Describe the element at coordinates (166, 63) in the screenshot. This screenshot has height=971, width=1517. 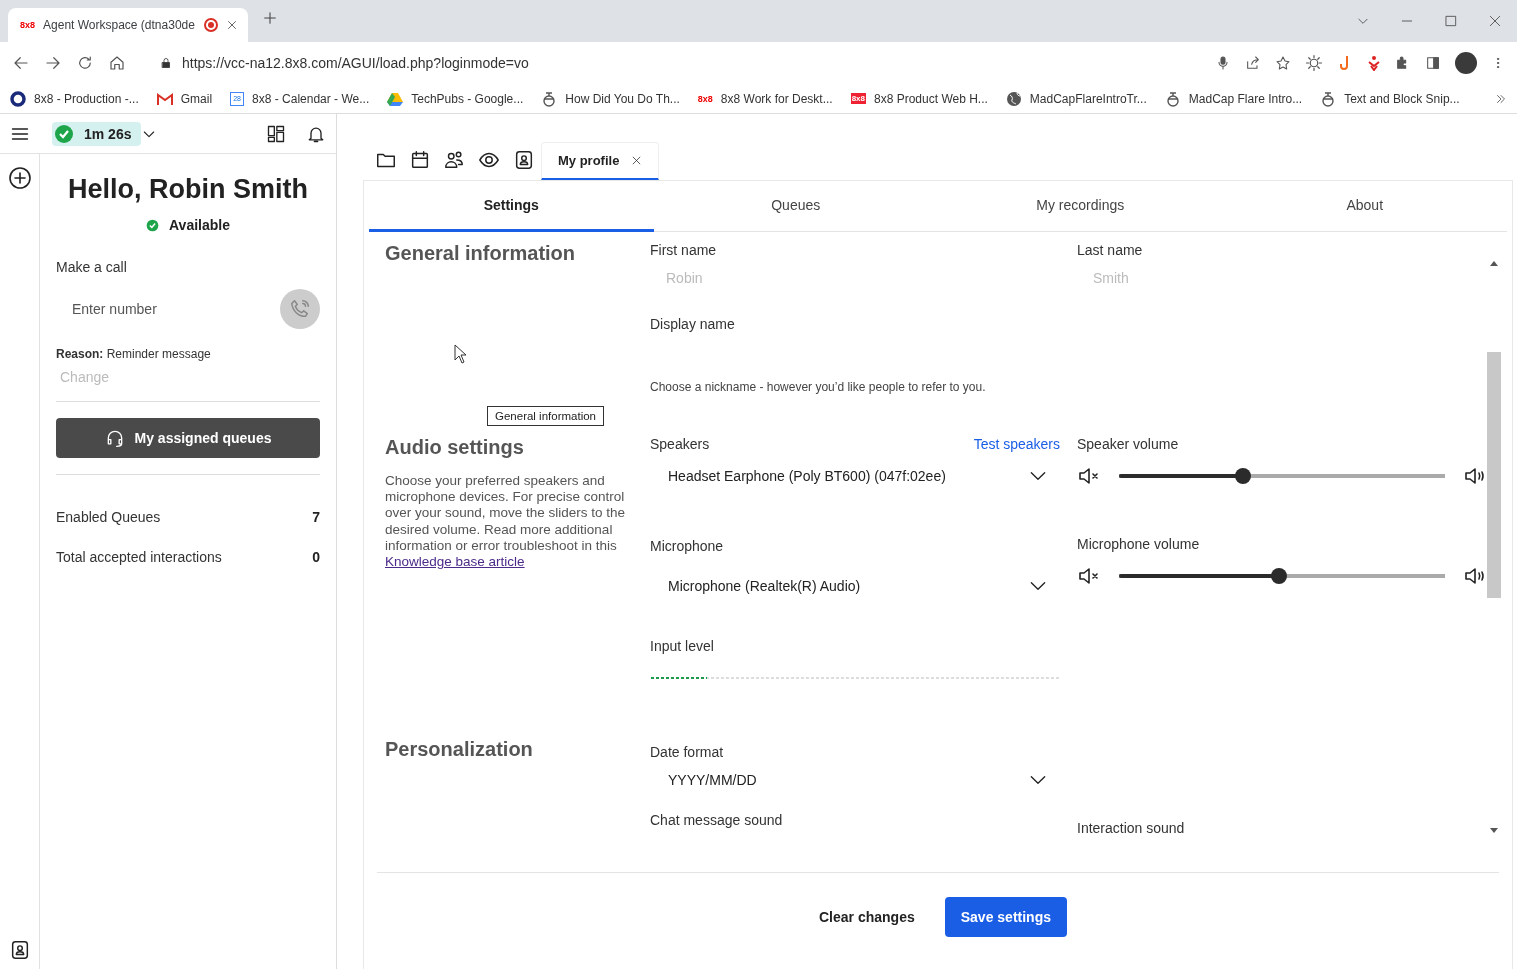
I see `lock-icon` at that location.